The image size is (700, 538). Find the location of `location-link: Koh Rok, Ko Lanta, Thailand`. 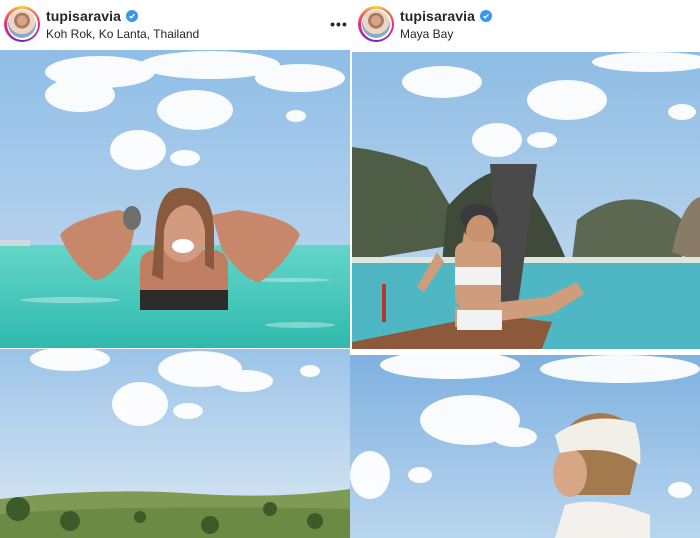

location-link: Koh Rok, Ko Lanta, Thailand is located at coordinates (122, 34).